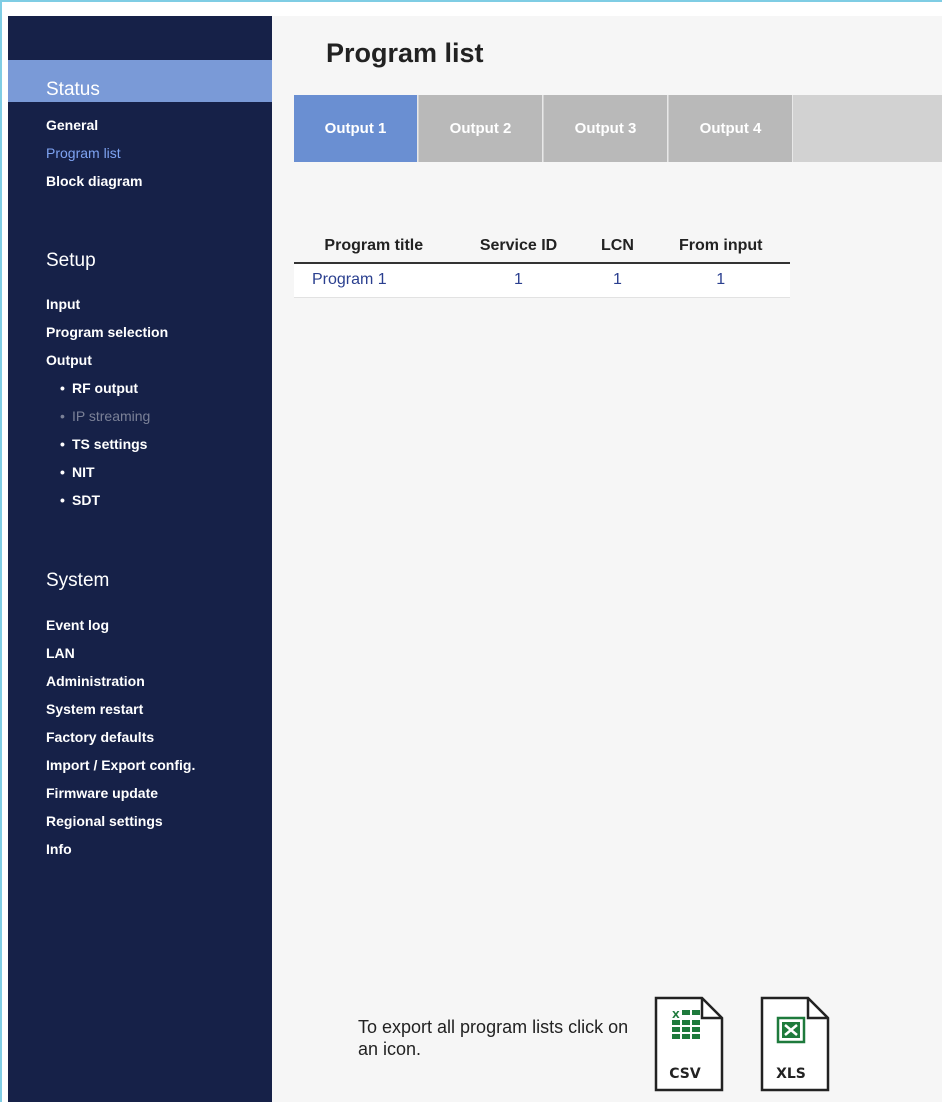 The width and height of the screenshot is (942, 1102). Describe the element at coordinates (77, 472) in the screenshot. I see `sidebar-subitem-nit: NIT` at that location.